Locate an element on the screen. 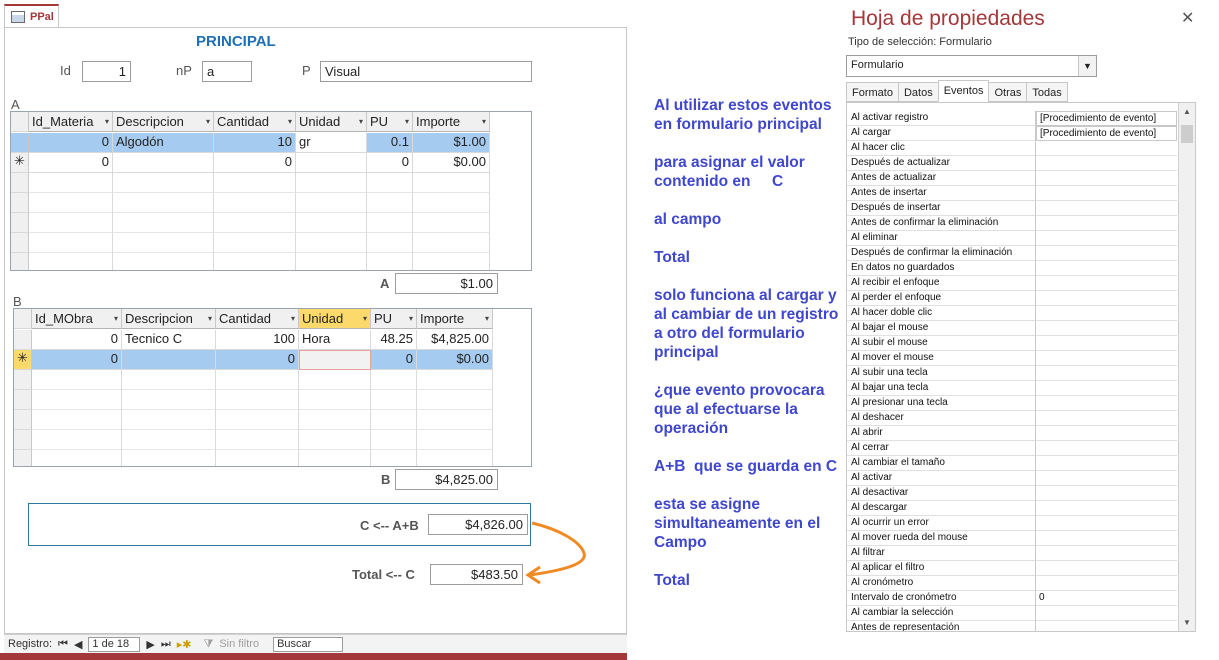  property-row: Al desactivar is located at coordinates (1013, 493).